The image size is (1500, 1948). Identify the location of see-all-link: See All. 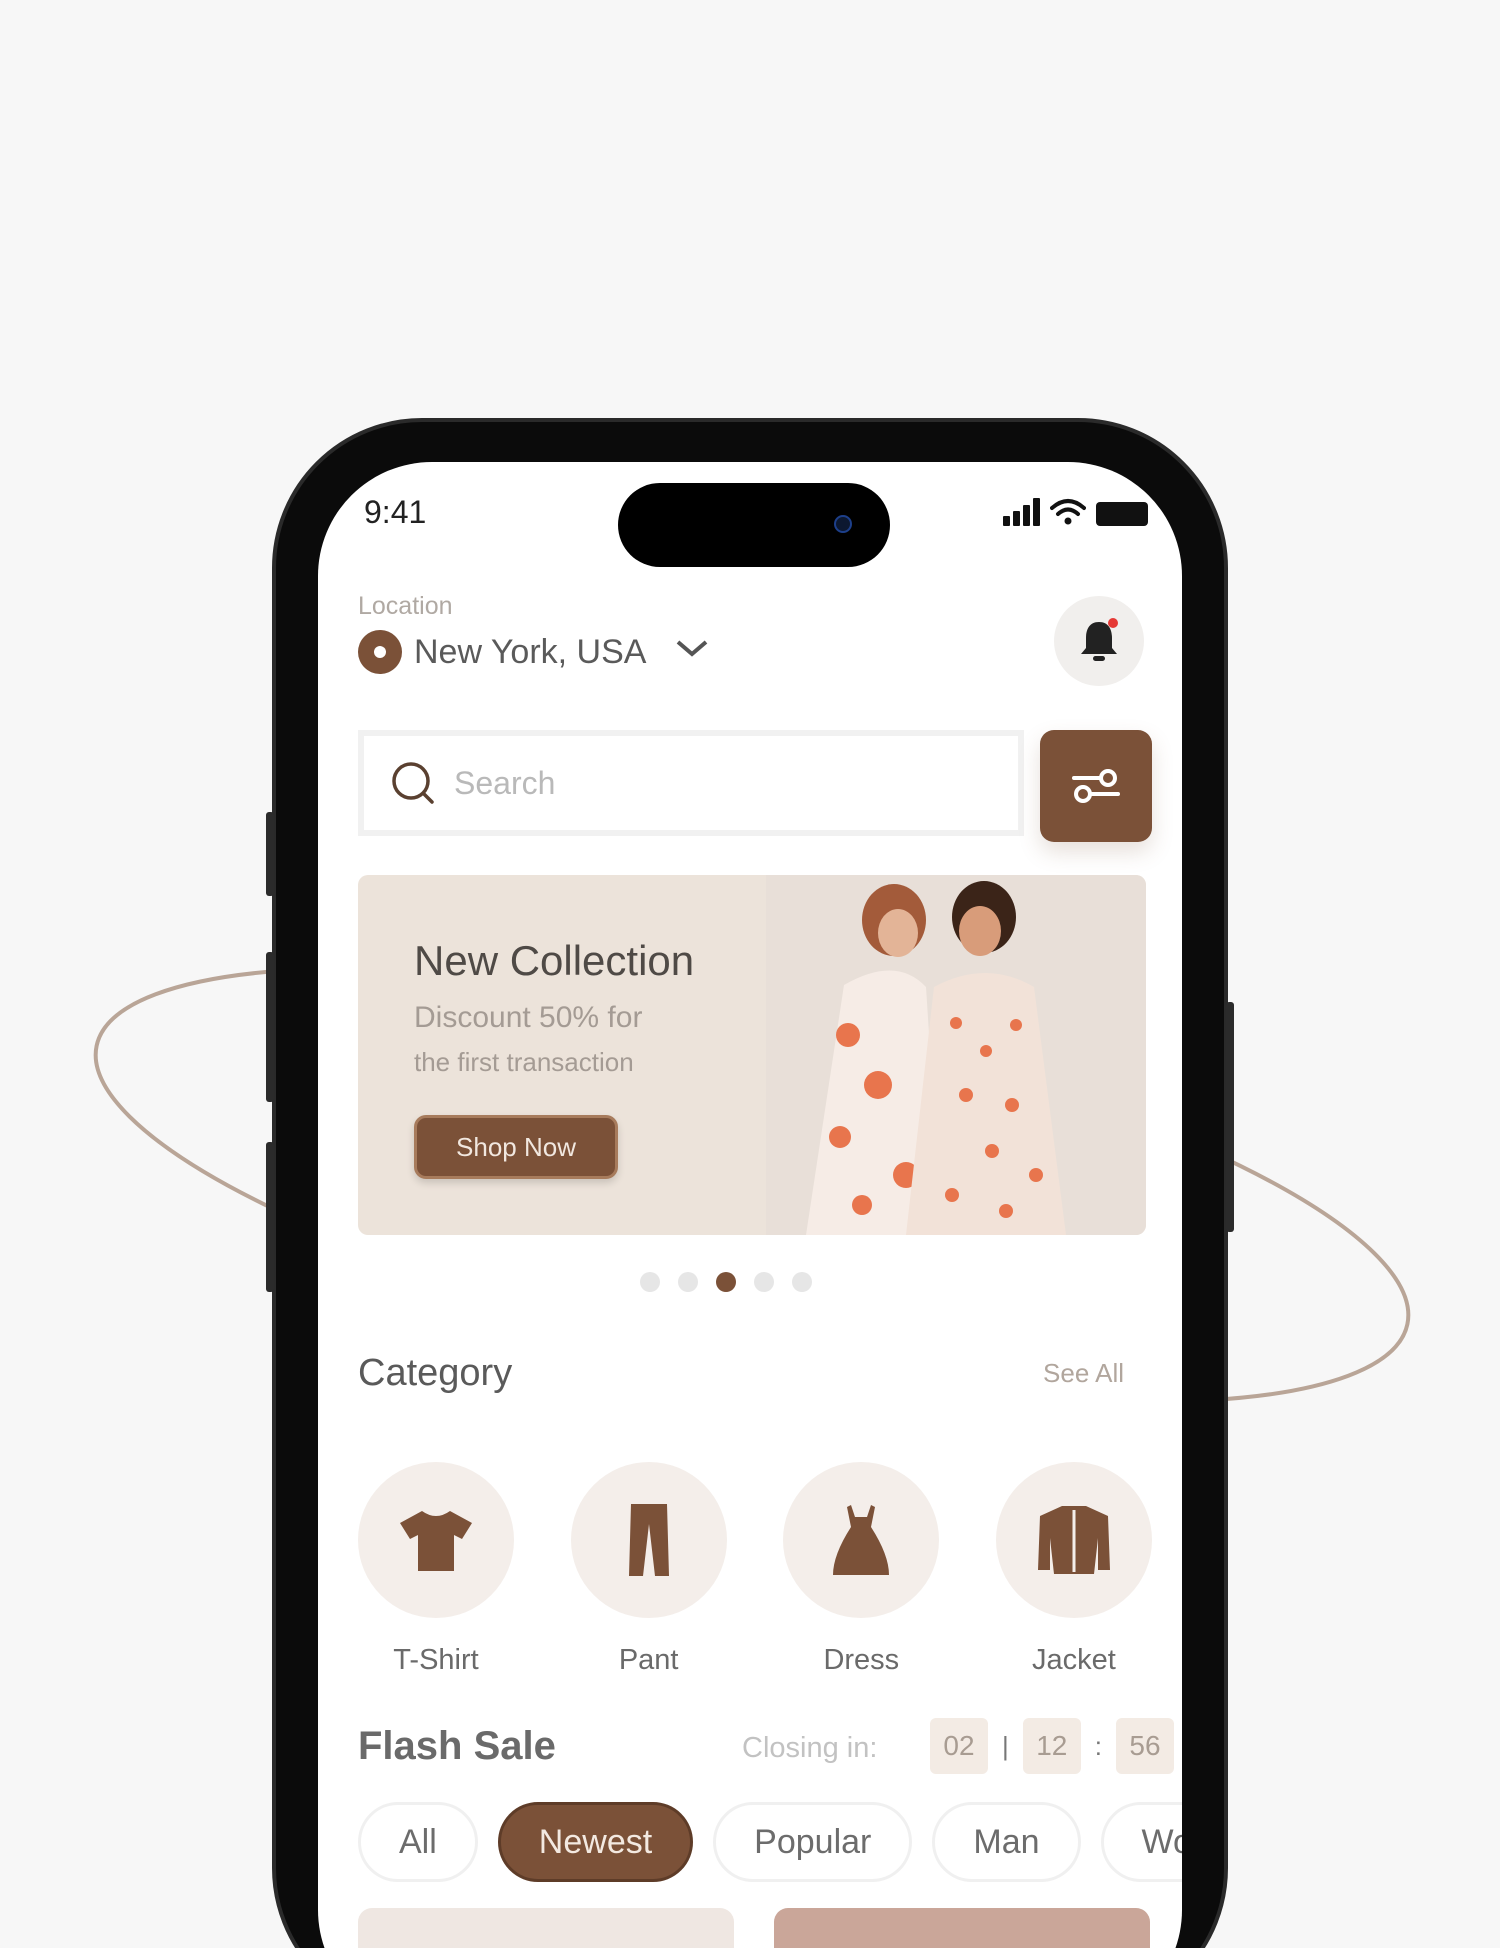
(1083, 1373).